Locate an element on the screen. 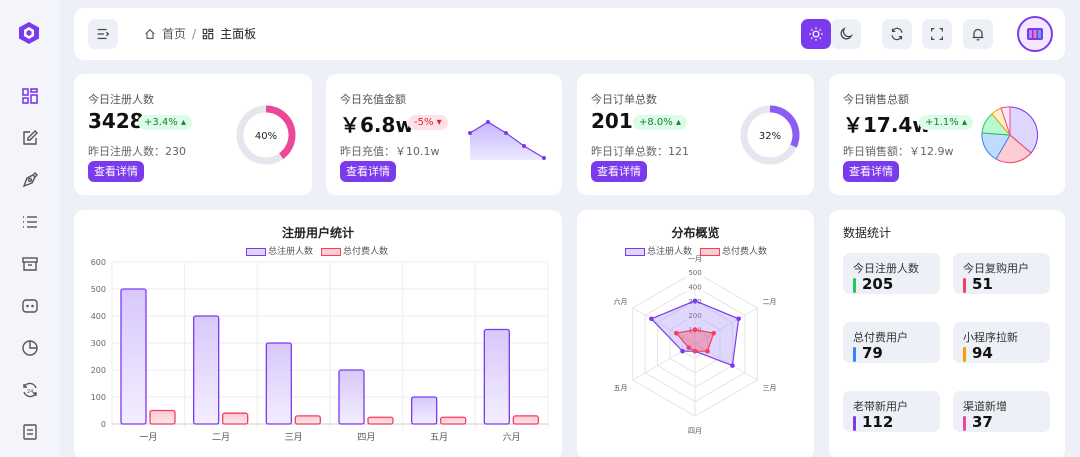 This screenshot has width=1080, height=457. notification-button is located at coordinates (978, 34).